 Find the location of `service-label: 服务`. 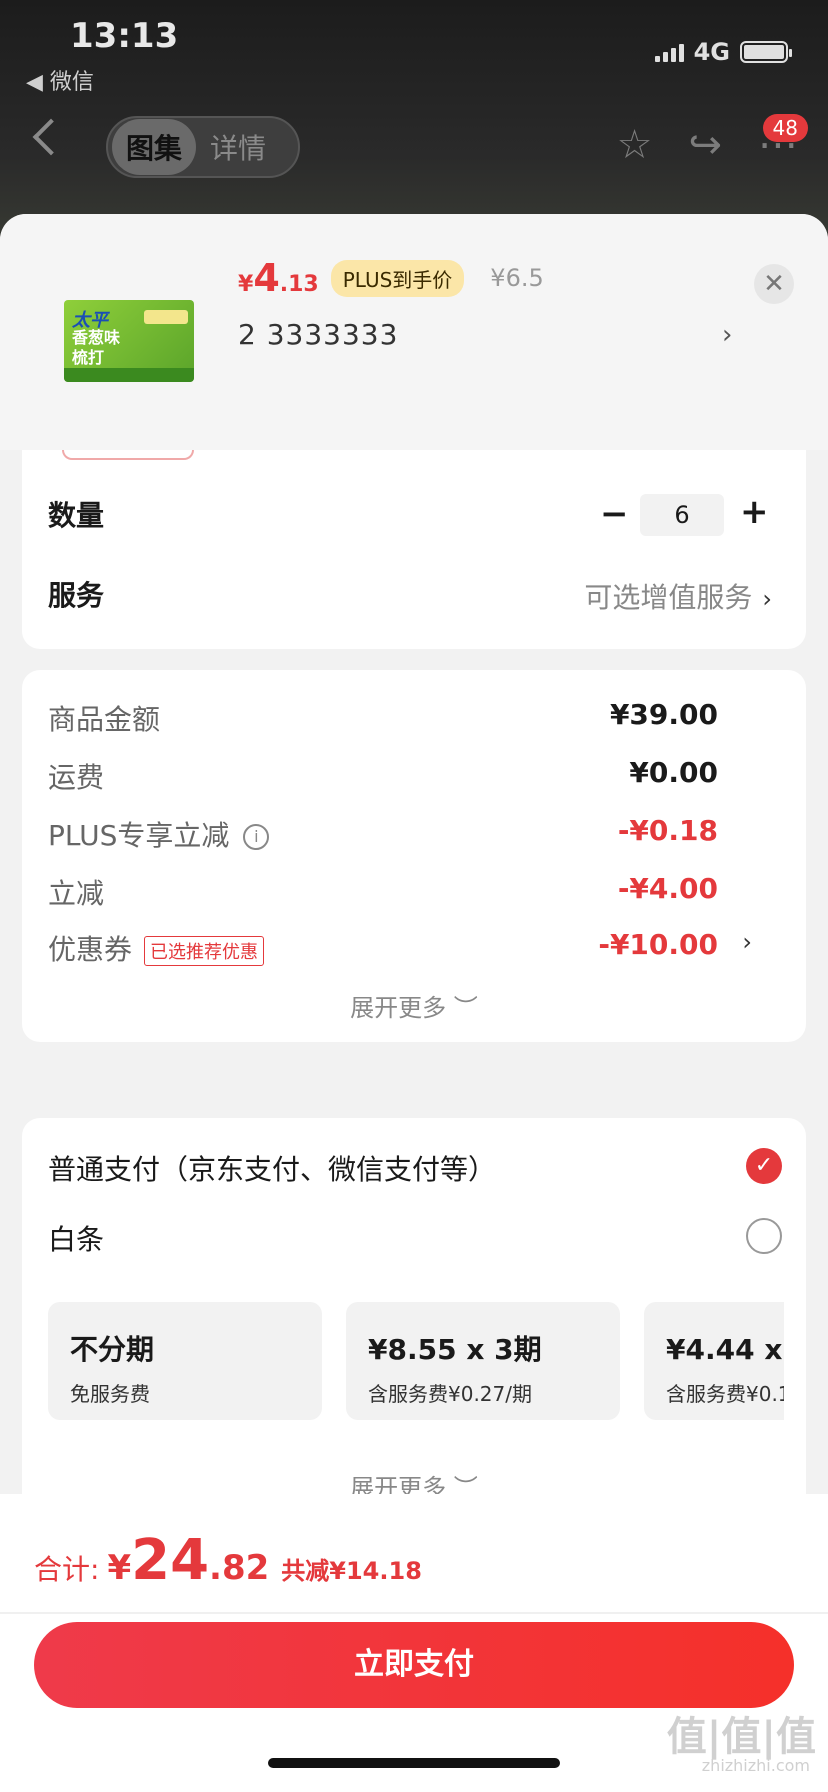

service-label: 服务 is located at coordinates (76, 595).